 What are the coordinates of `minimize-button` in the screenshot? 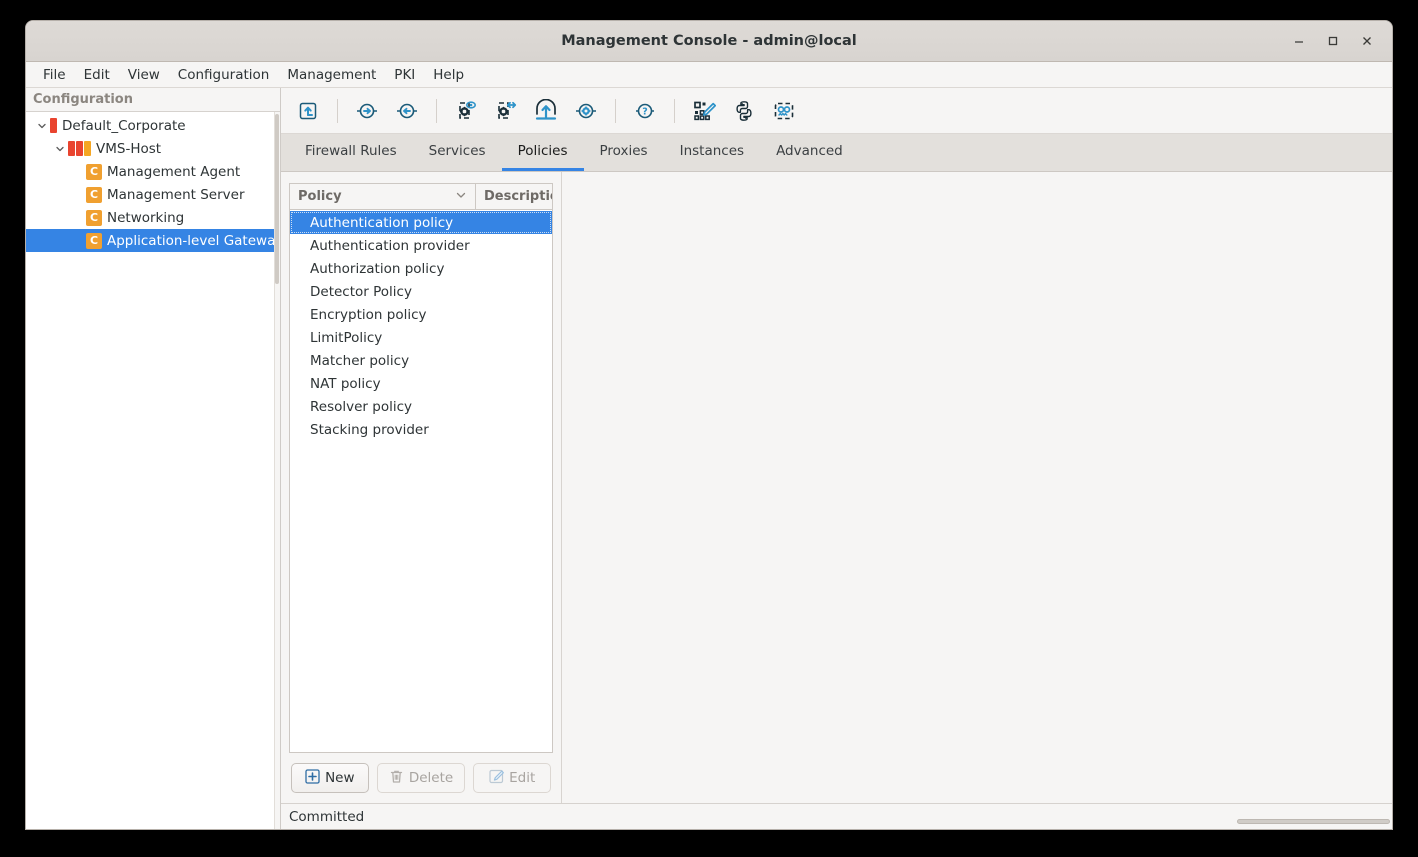 It's located at (1299, 41).